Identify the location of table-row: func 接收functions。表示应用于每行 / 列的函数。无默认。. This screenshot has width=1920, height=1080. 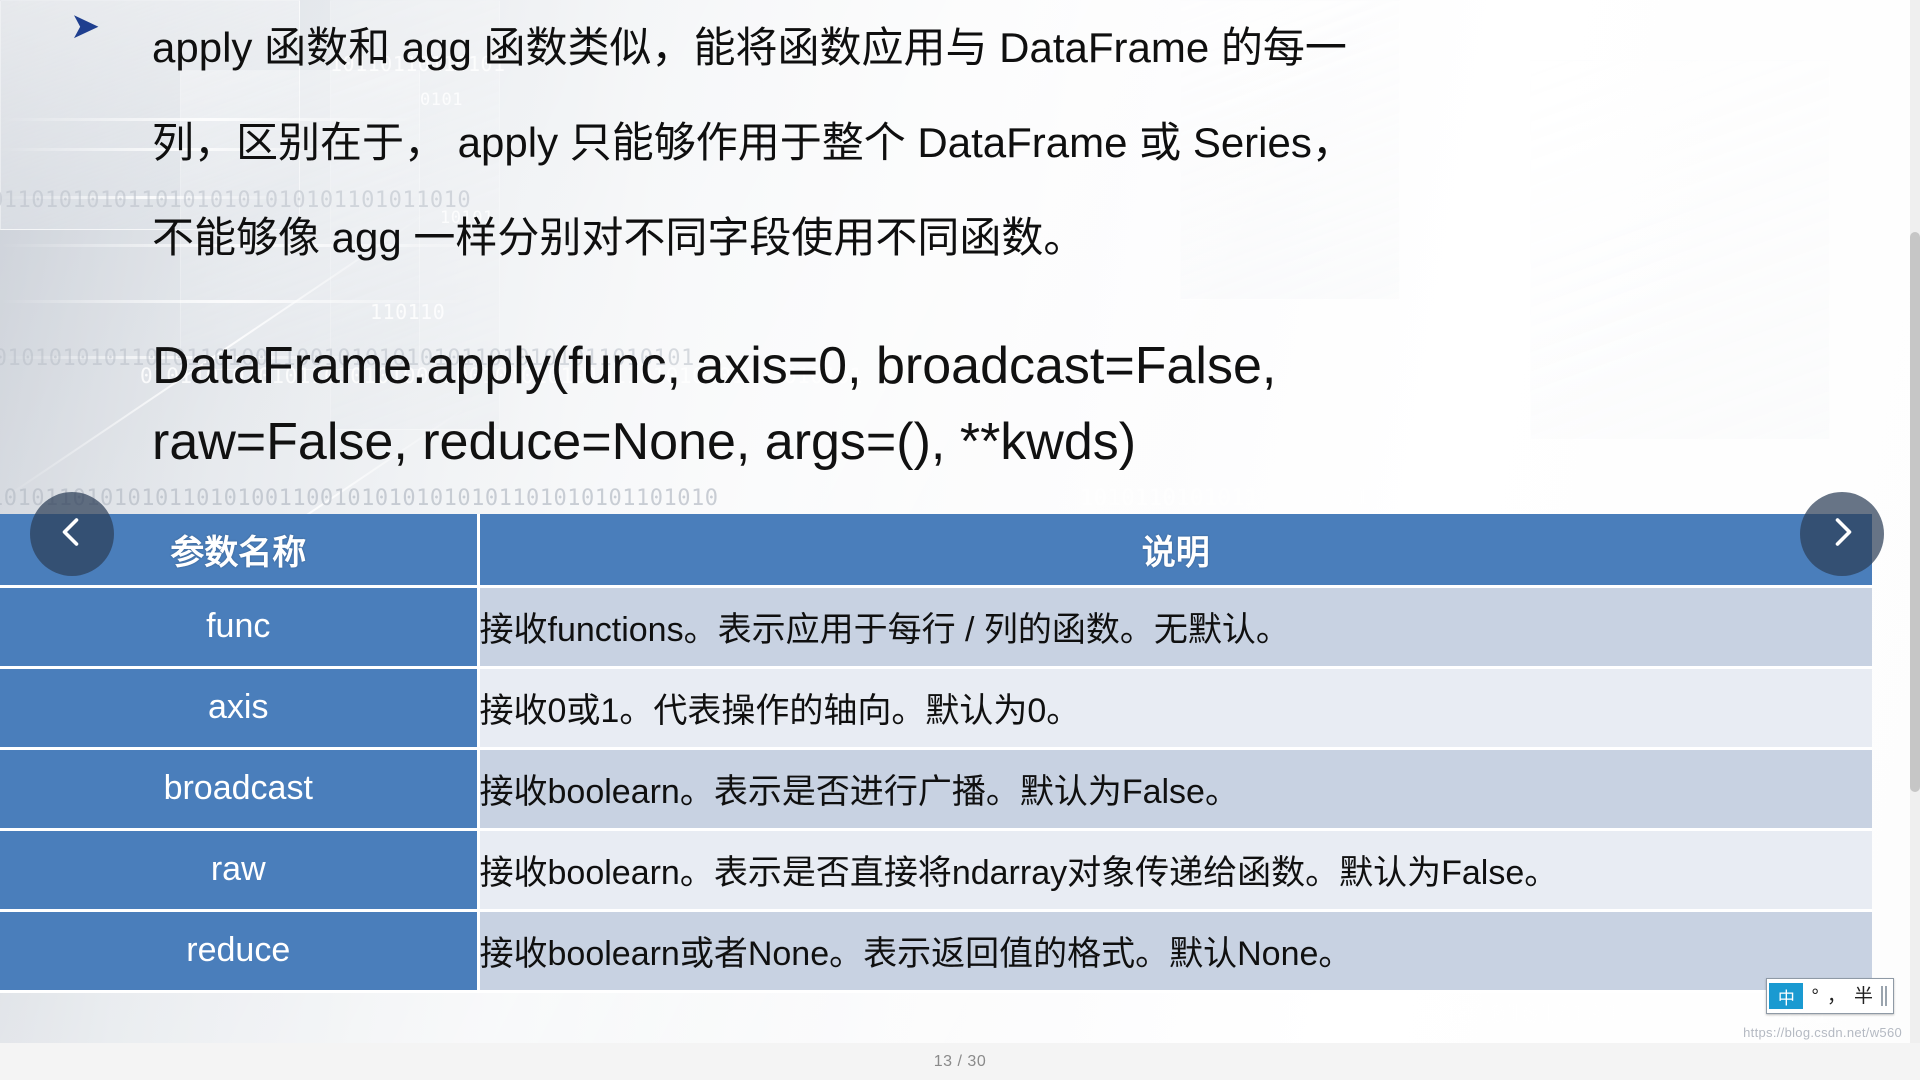
(936, 627).